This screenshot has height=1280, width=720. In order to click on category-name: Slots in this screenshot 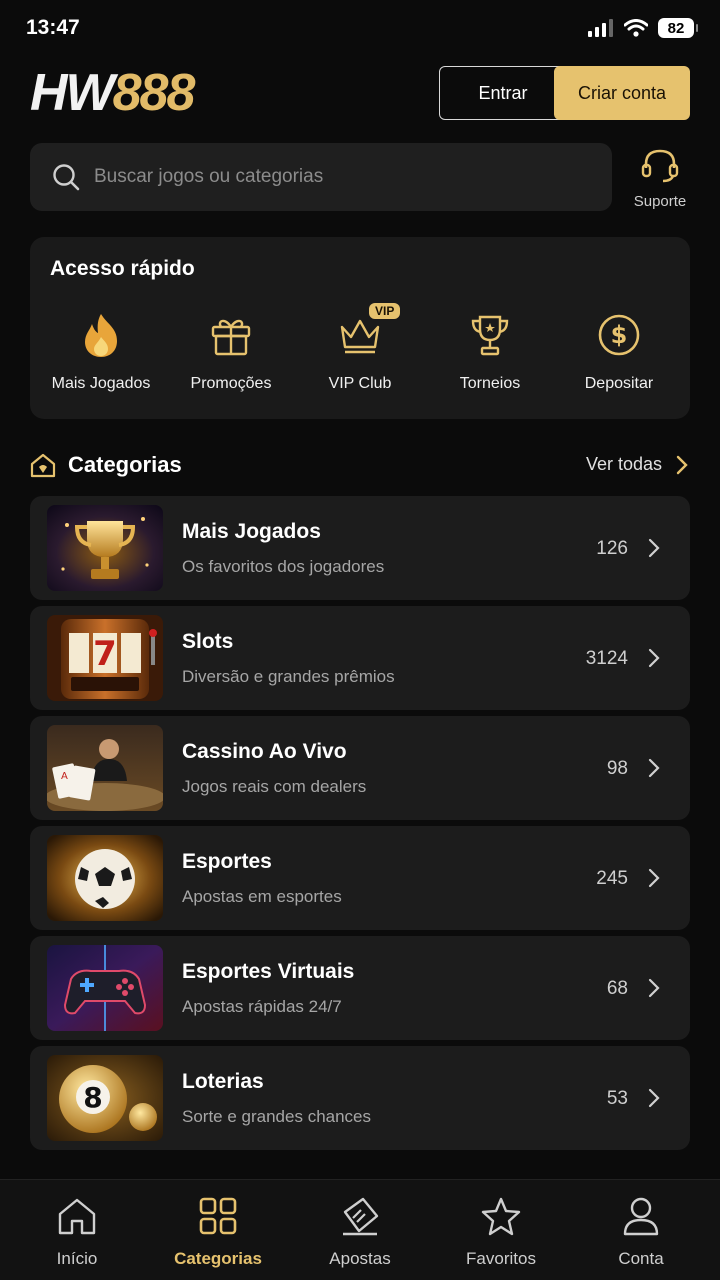, I will do `click(208, 641)`.